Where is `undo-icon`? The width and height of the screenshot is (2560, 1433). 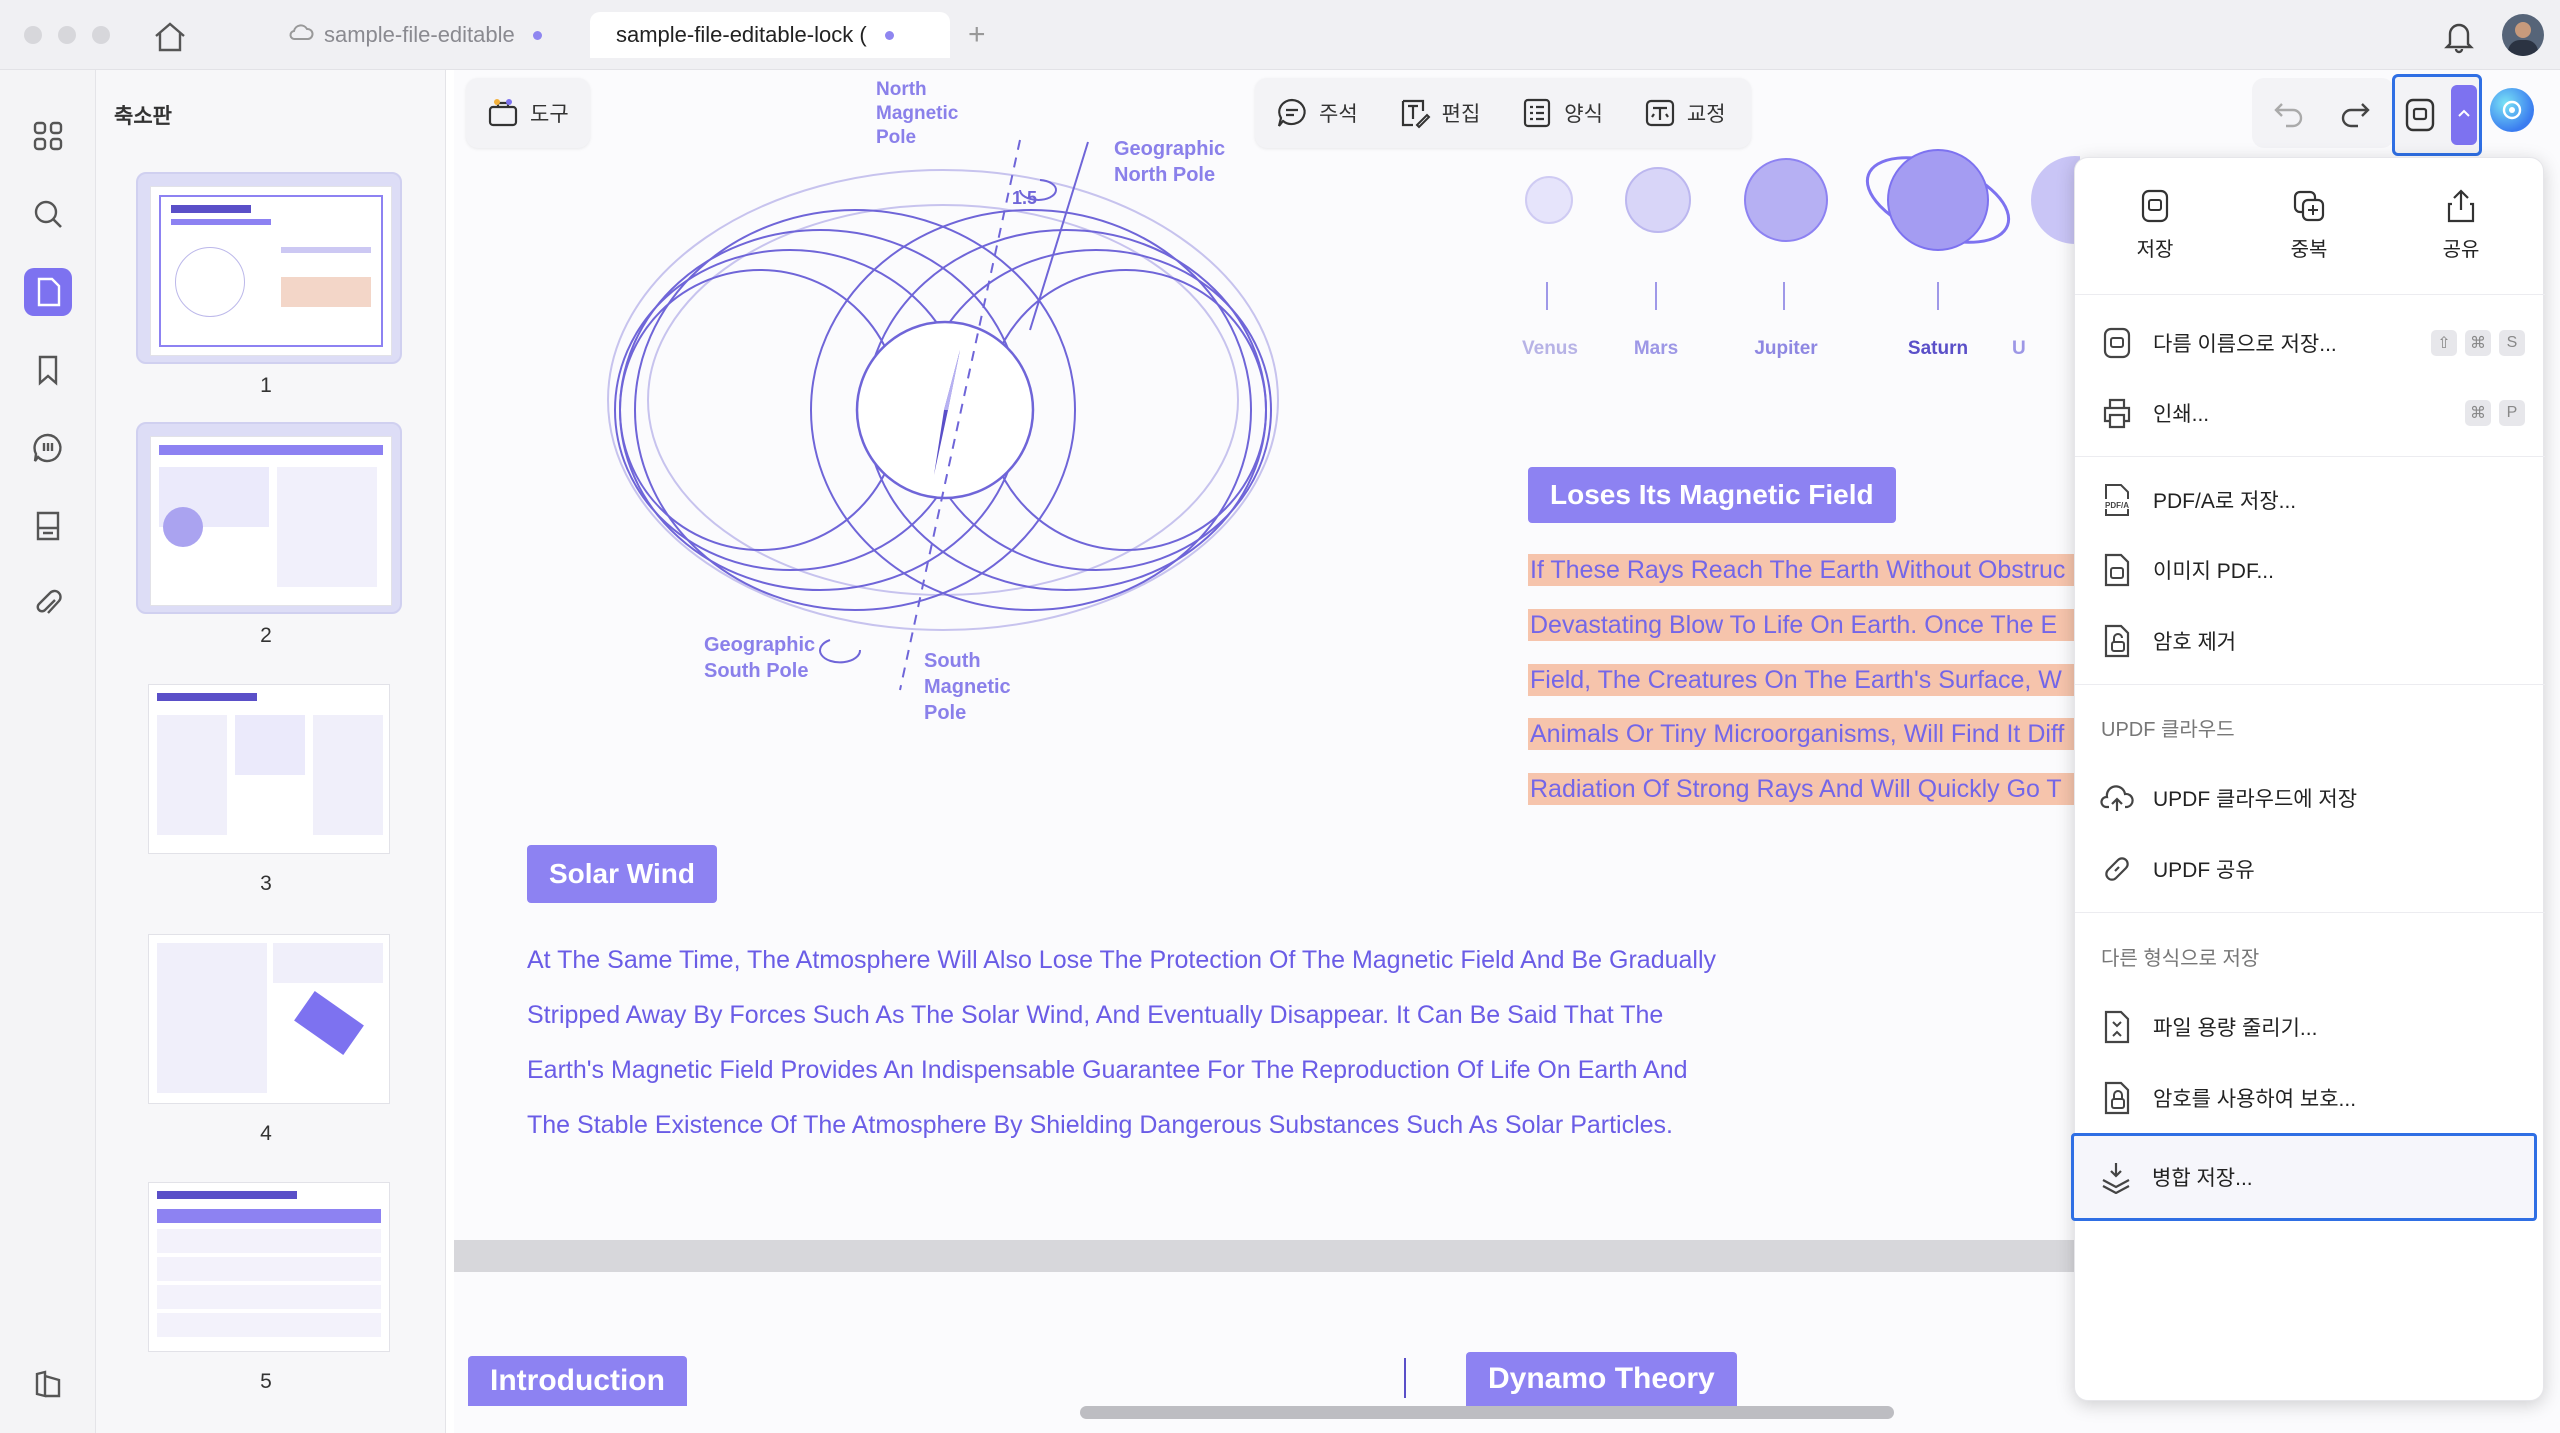
undo-icon is located at coordinates (2289, 115).